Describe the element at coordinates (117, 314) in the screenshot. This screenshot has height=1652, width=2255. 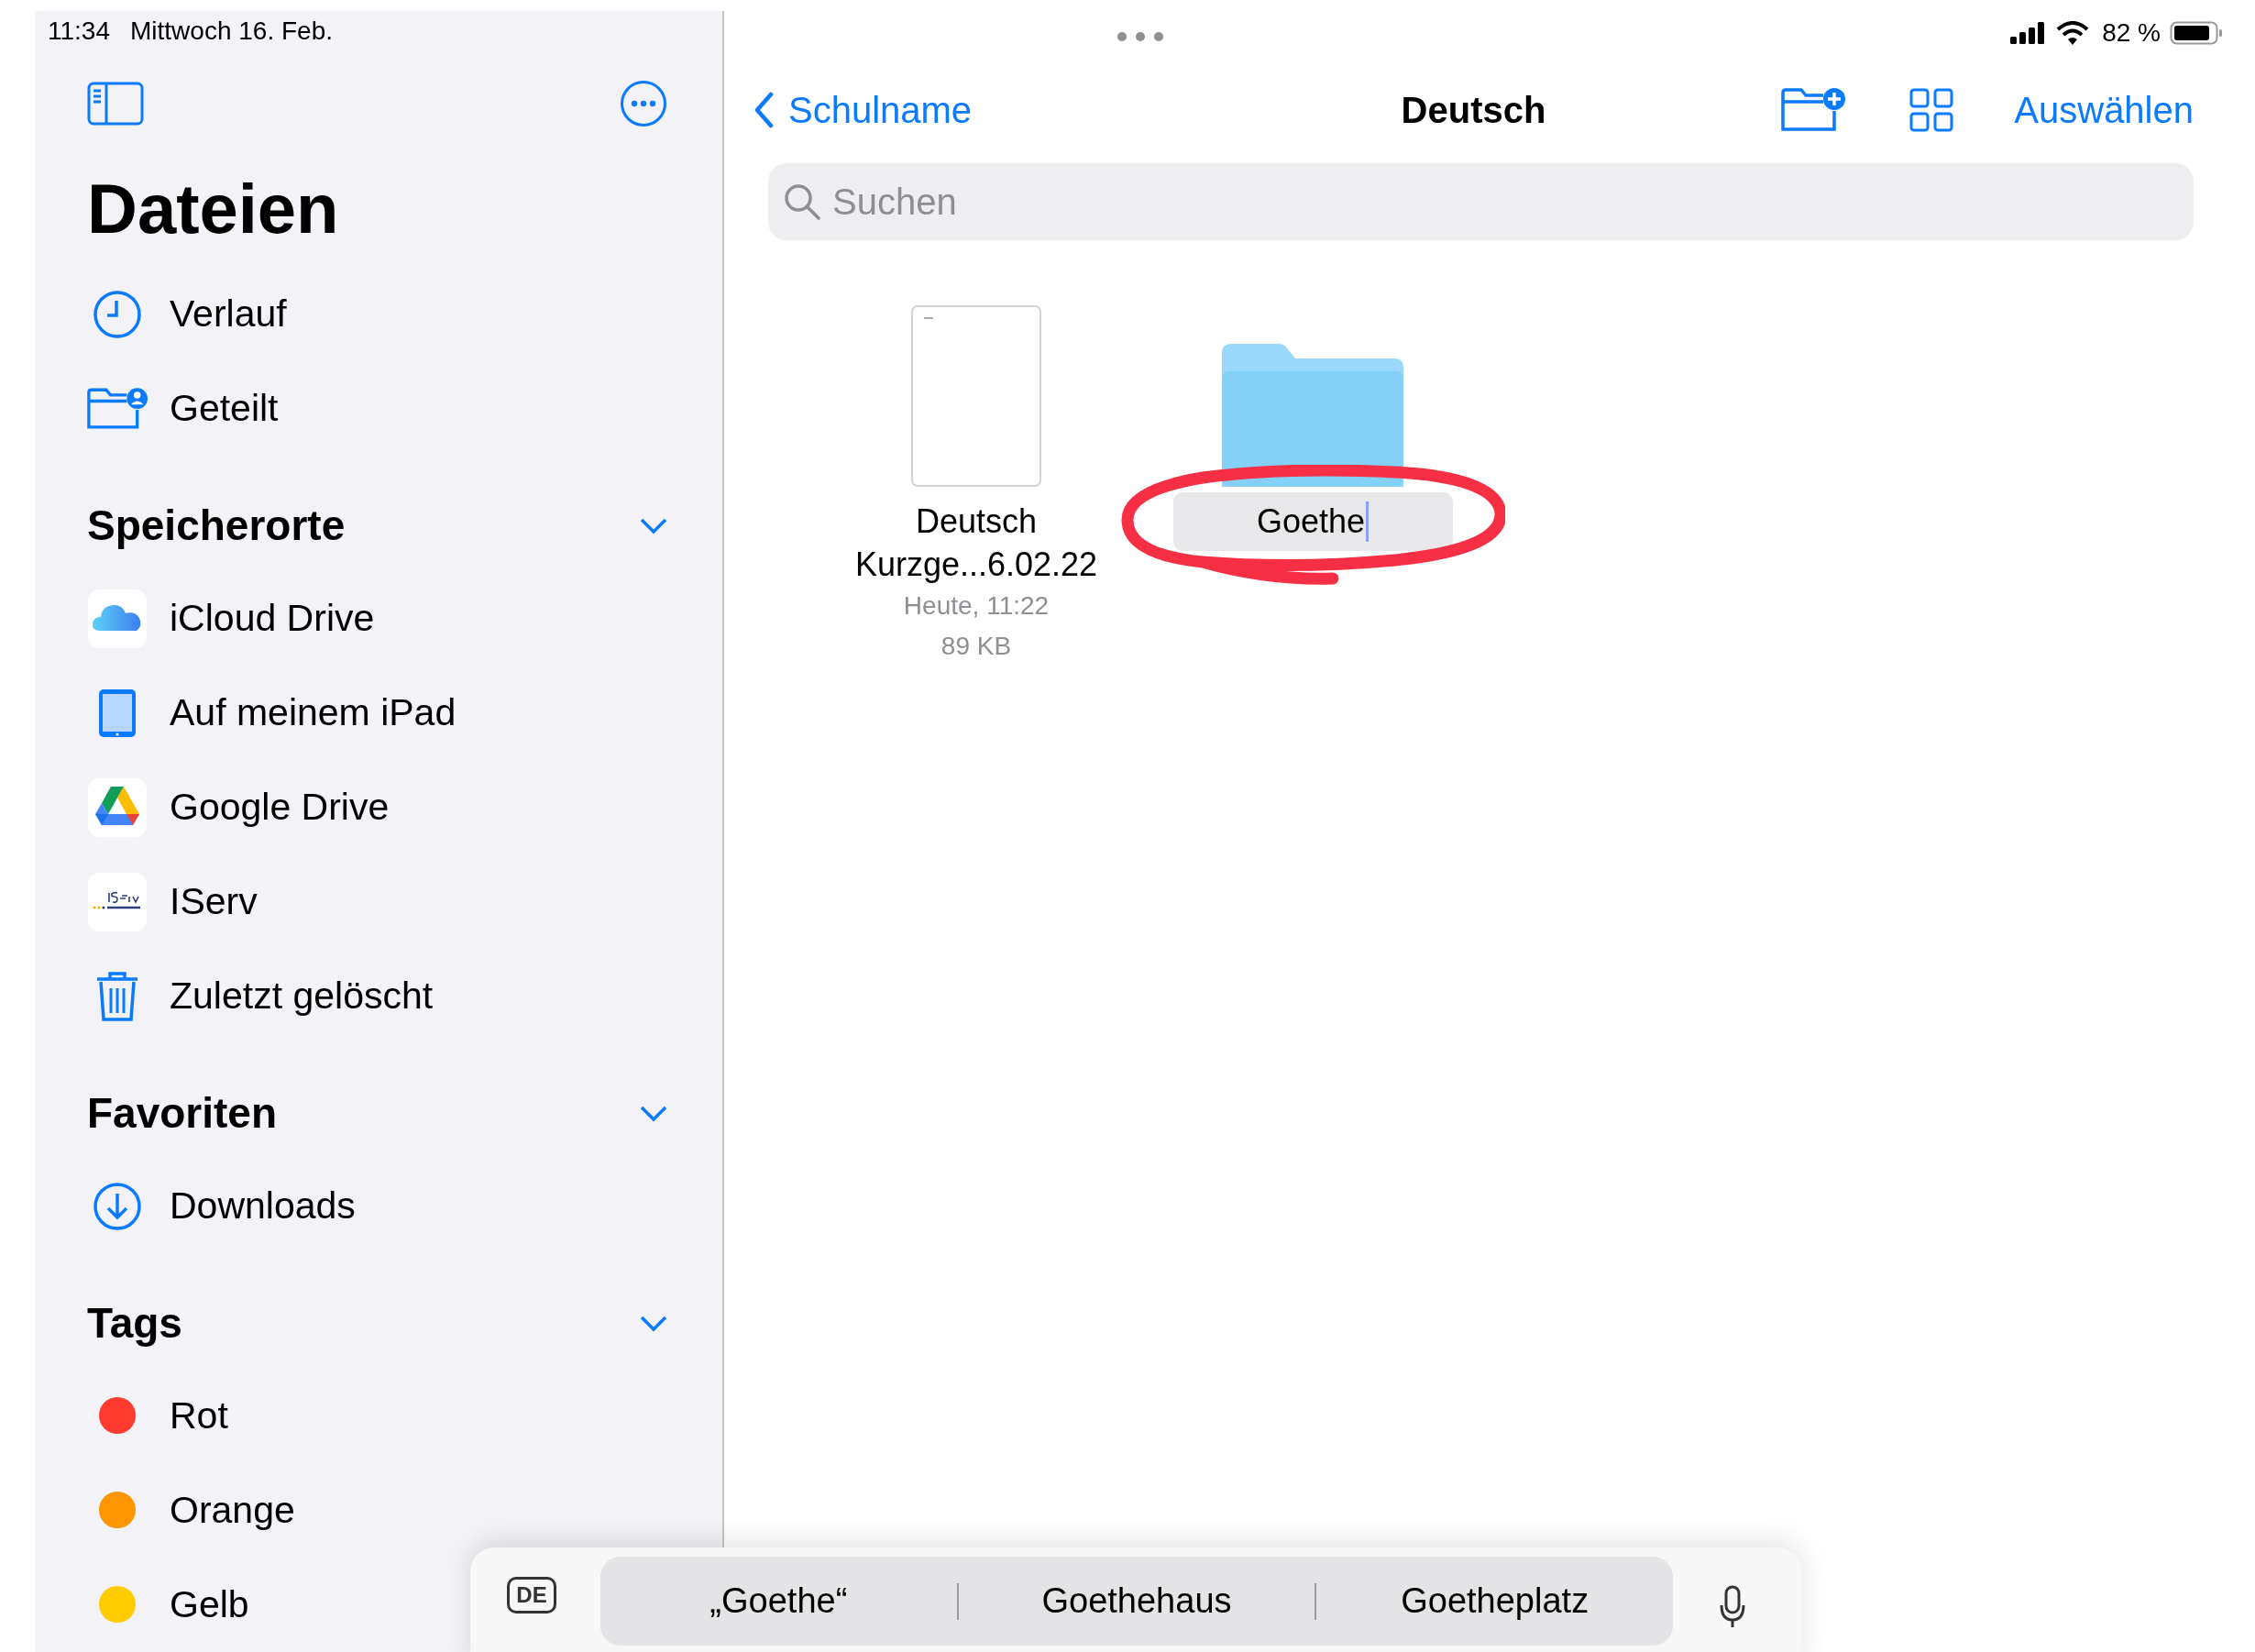
I see `clock-icon` at that location.